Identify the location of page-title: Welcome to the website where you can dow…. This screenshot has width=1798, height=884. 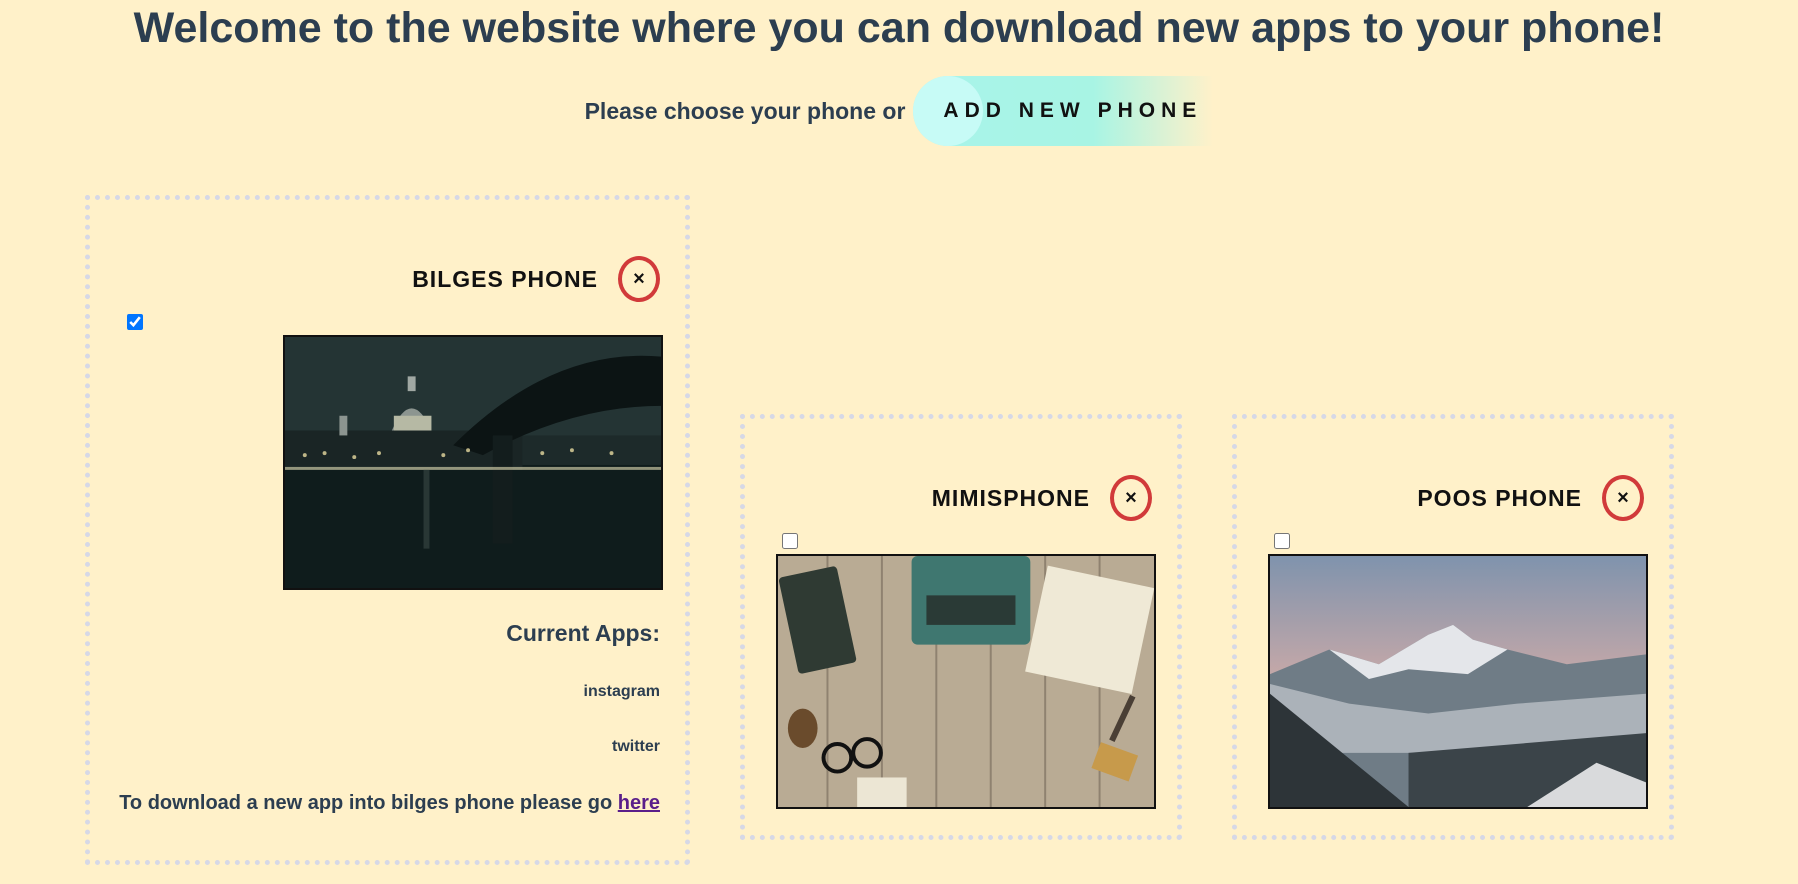
(899, 28).